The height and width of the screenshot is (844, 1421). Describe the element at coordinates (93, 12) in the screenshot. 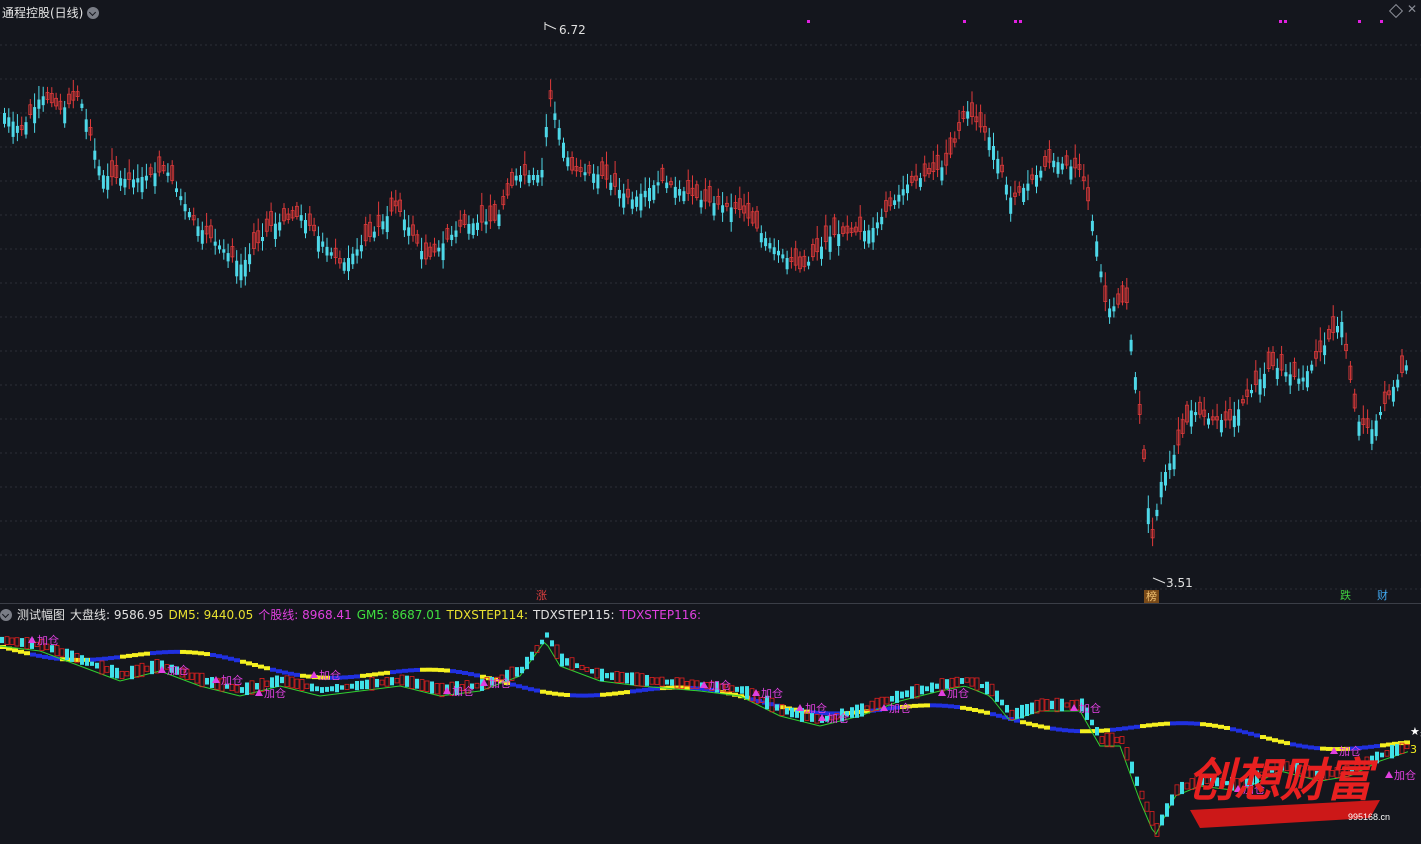

I see `chevron-down-icon` at that location.